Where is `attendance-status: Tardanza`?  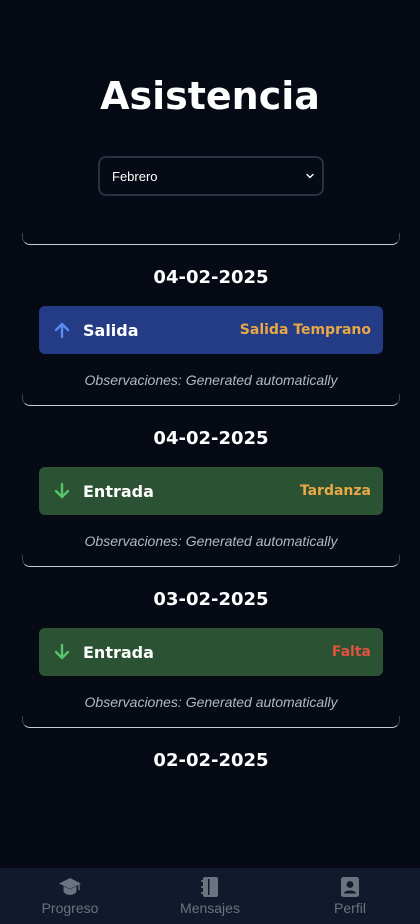 attendance-status: Tardanza is located at coordinates (335, 491).